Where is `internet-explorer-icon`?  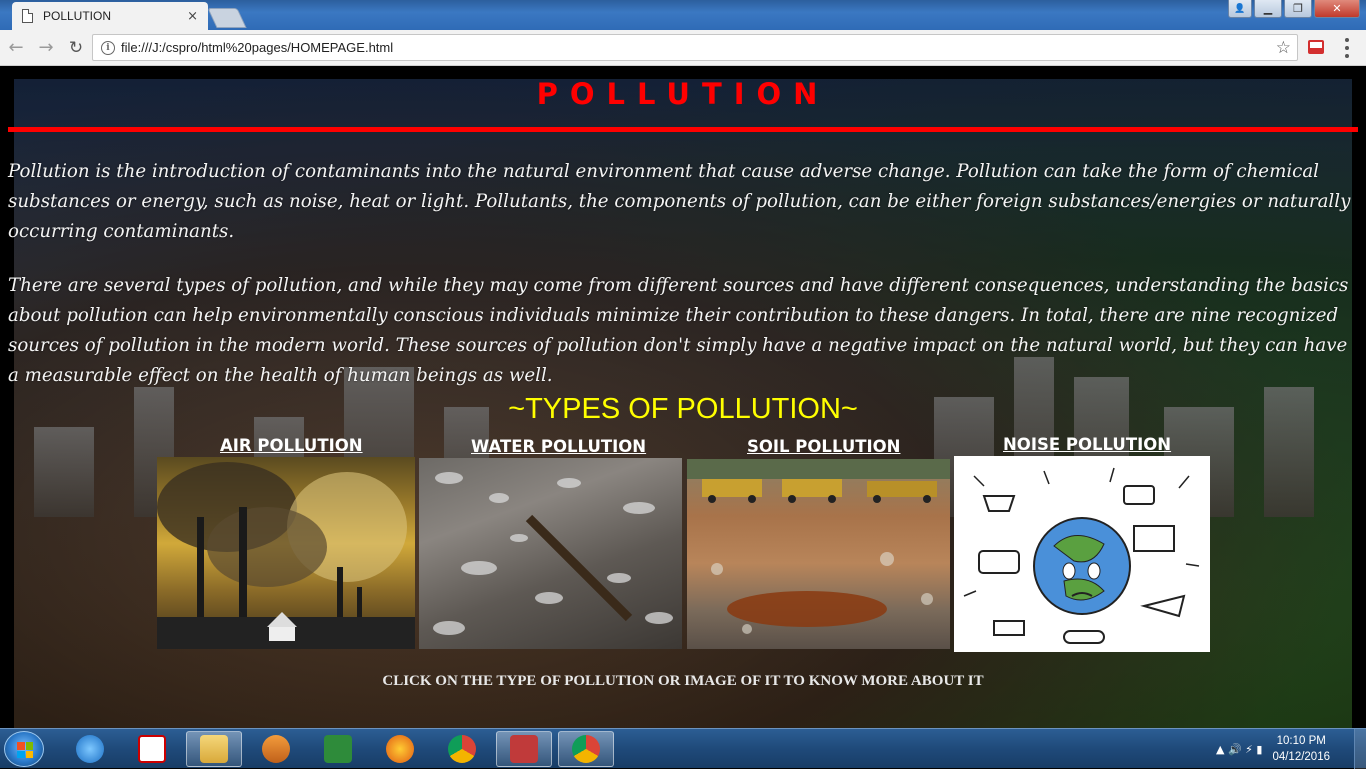 internet-explorer-icon is located at coordinates (90, 749).